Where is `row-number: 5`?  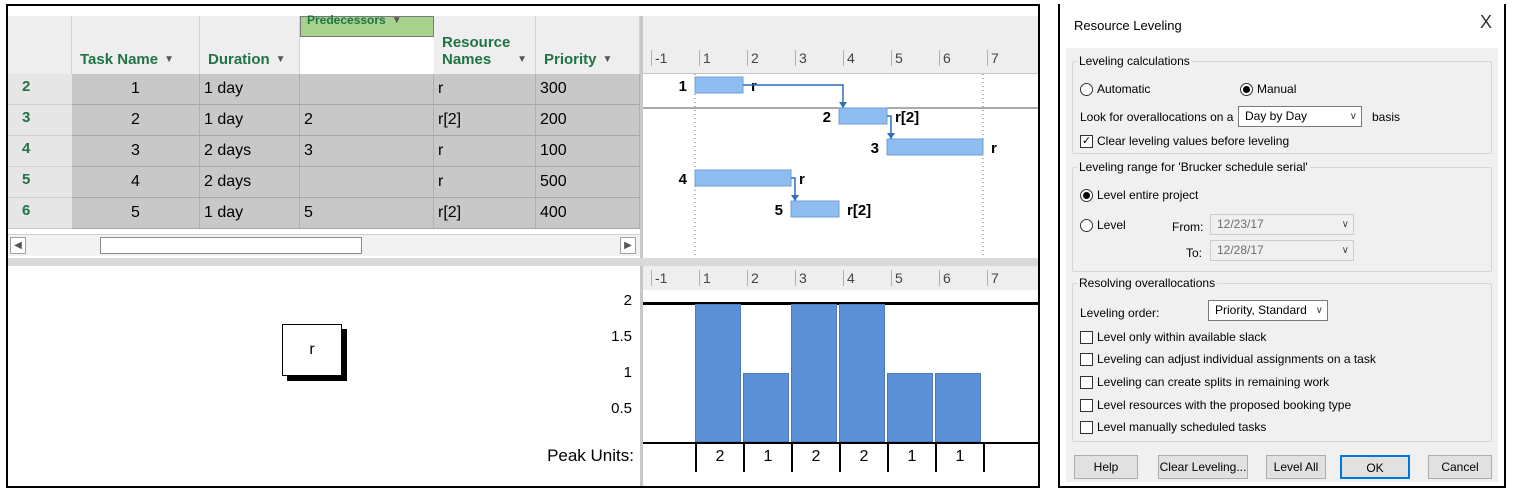
row-number: 5 is located at coordinates (40, 182).